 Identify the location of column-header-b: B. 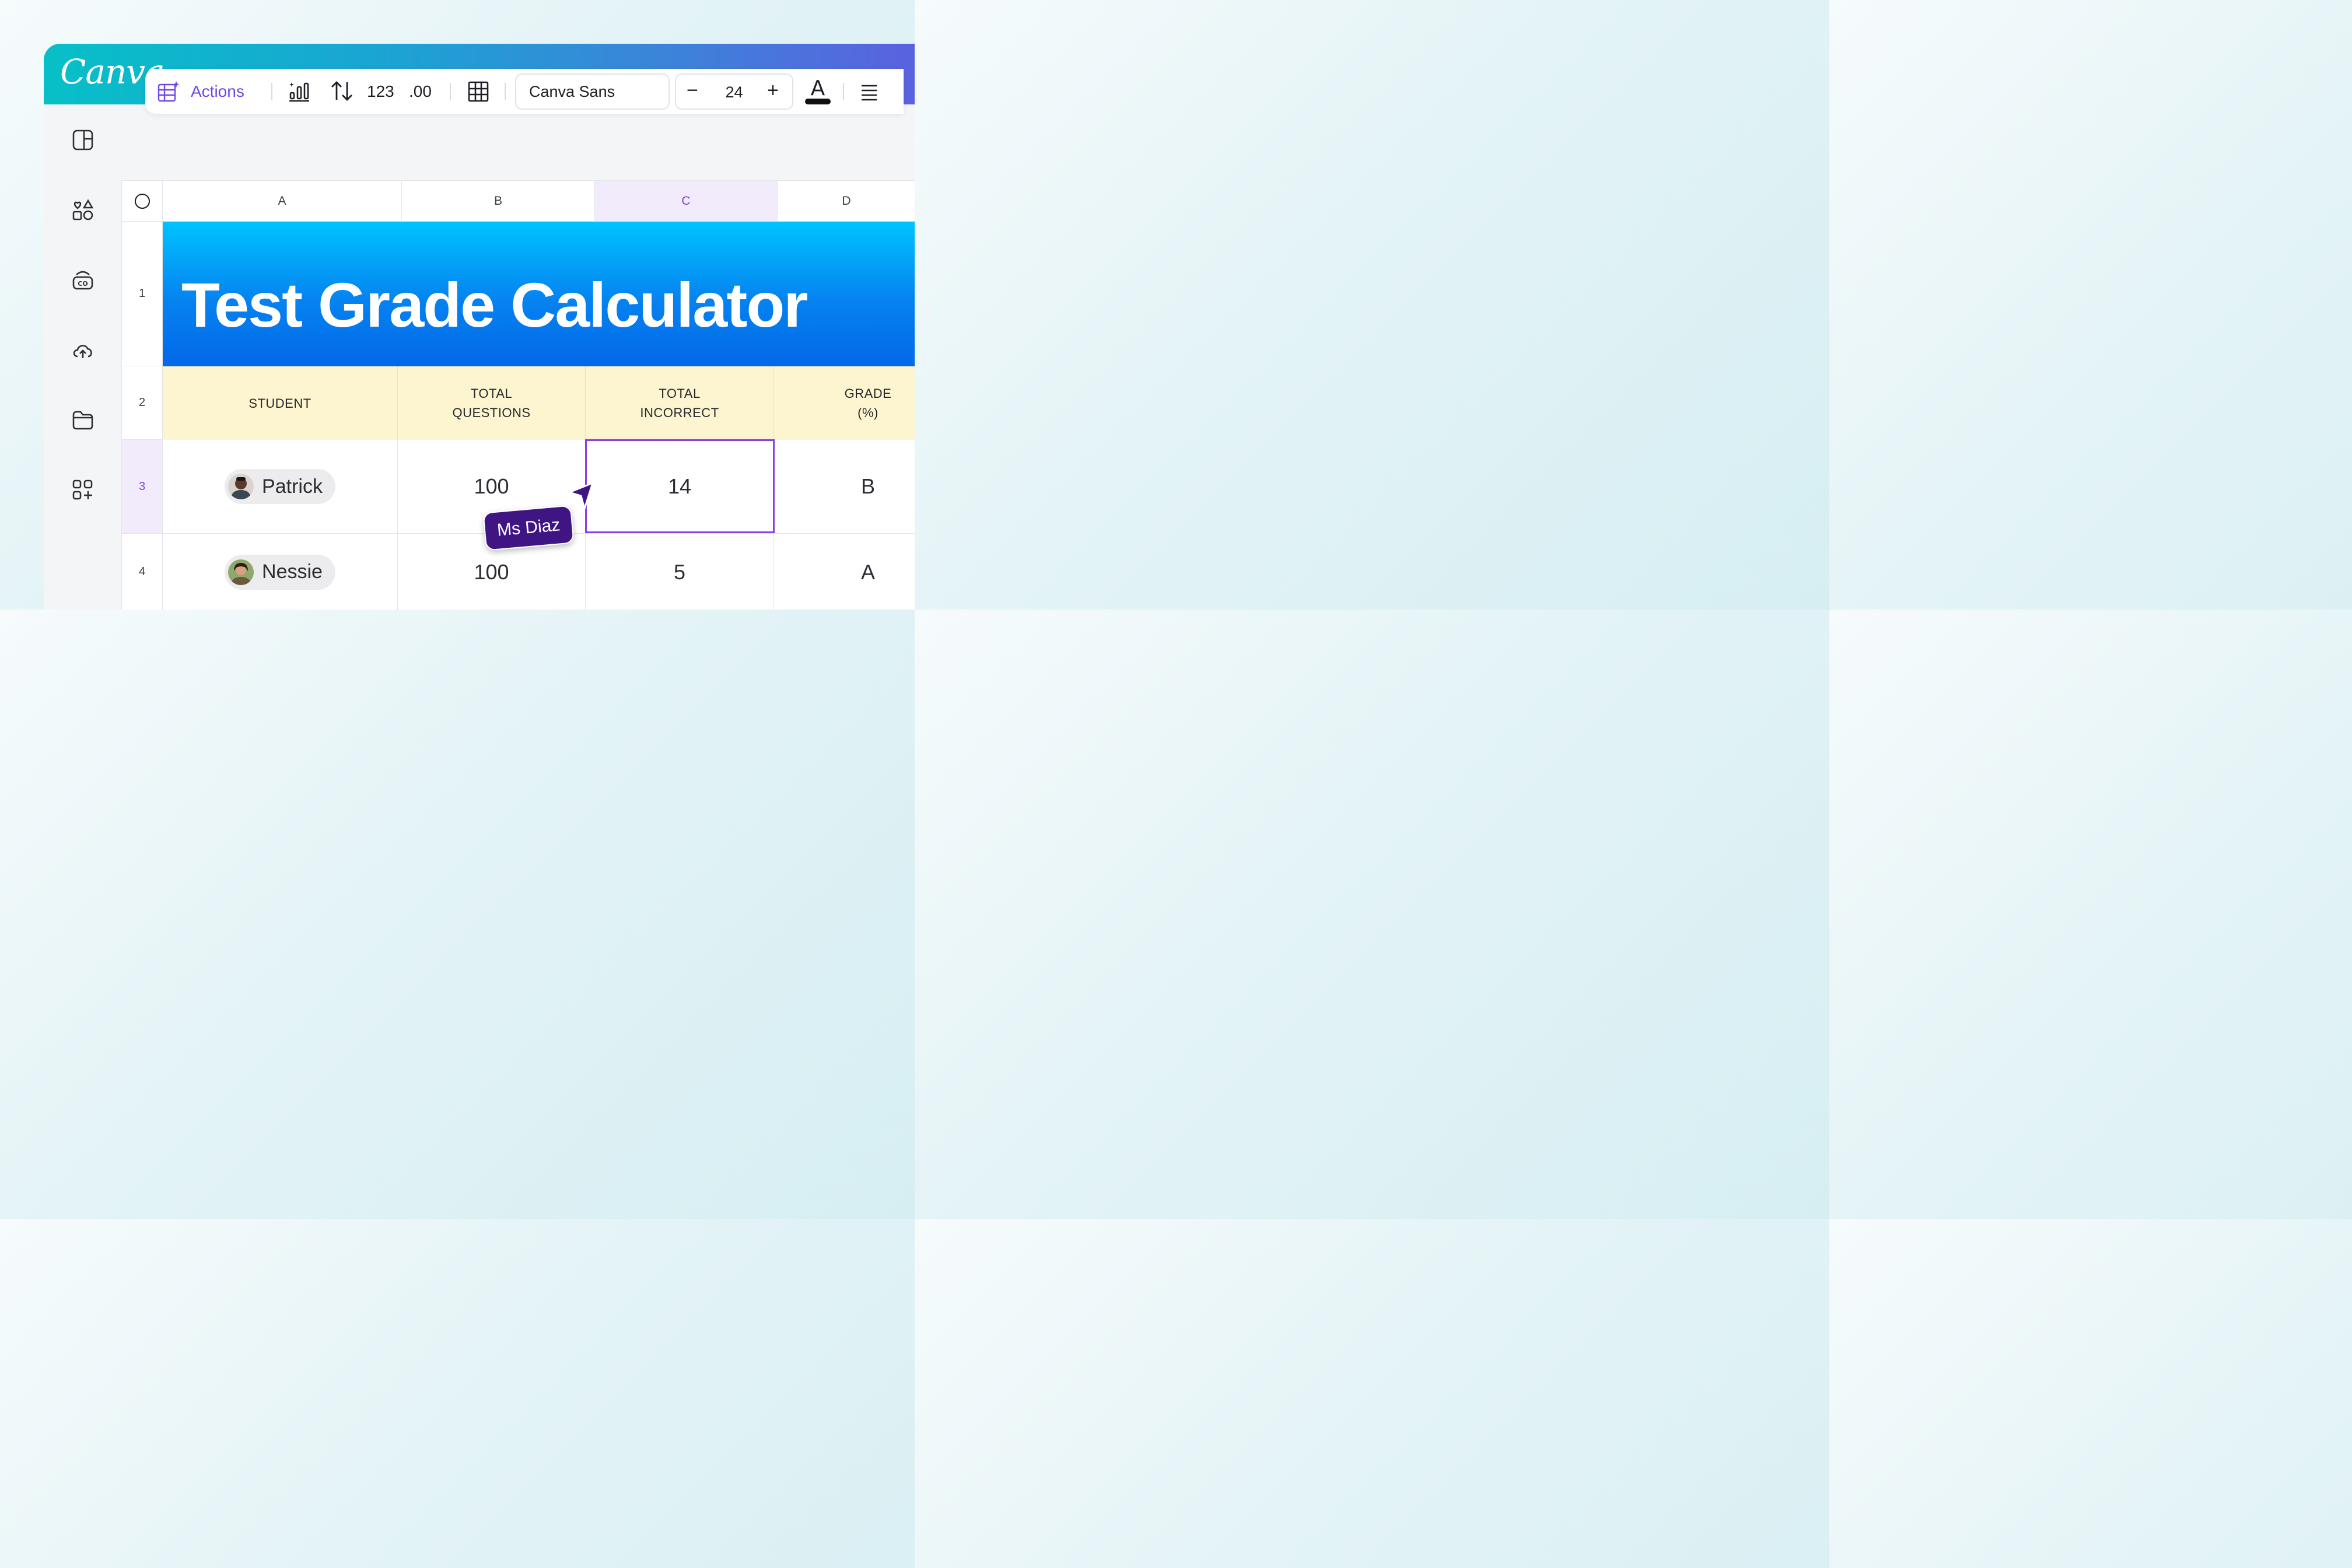
(498, 201).